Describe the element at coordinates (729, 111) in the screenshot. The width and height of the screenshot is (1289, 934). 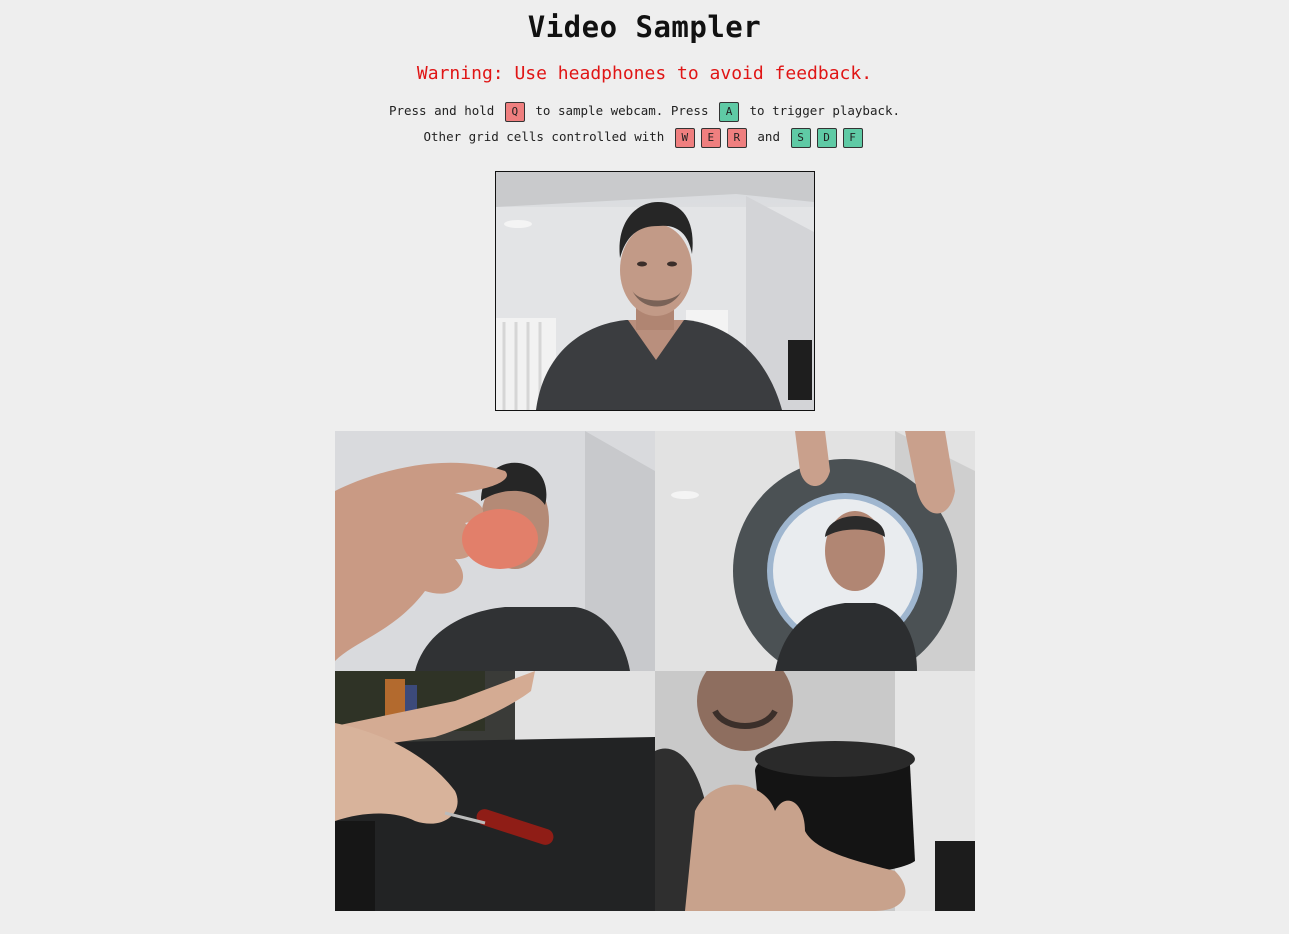
I see `key-a-badge: A` at that location.